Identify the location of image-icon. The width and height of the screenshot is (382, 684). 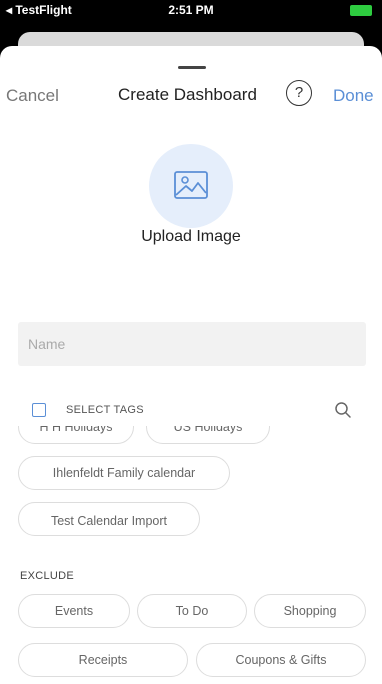
(191, 185).